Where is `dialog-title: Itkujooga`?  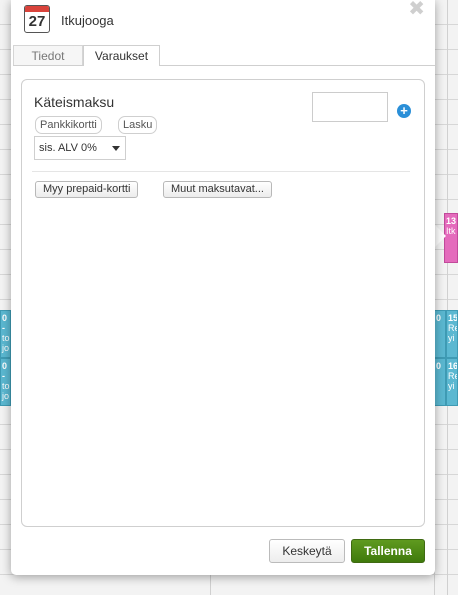 dialog-title: Itkujooga is located at coordinates (87, 20).